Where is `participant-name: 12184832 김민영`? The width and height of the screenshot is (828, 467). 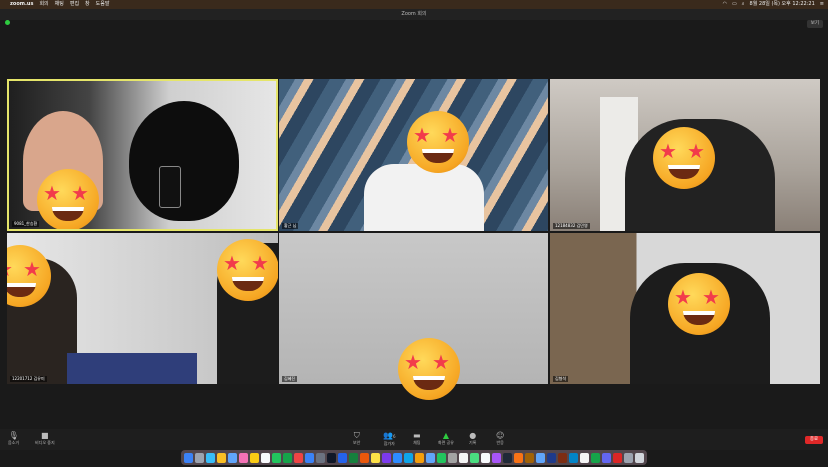
participant-name: 12184832 김민영 is located at coordinates (571, 226).